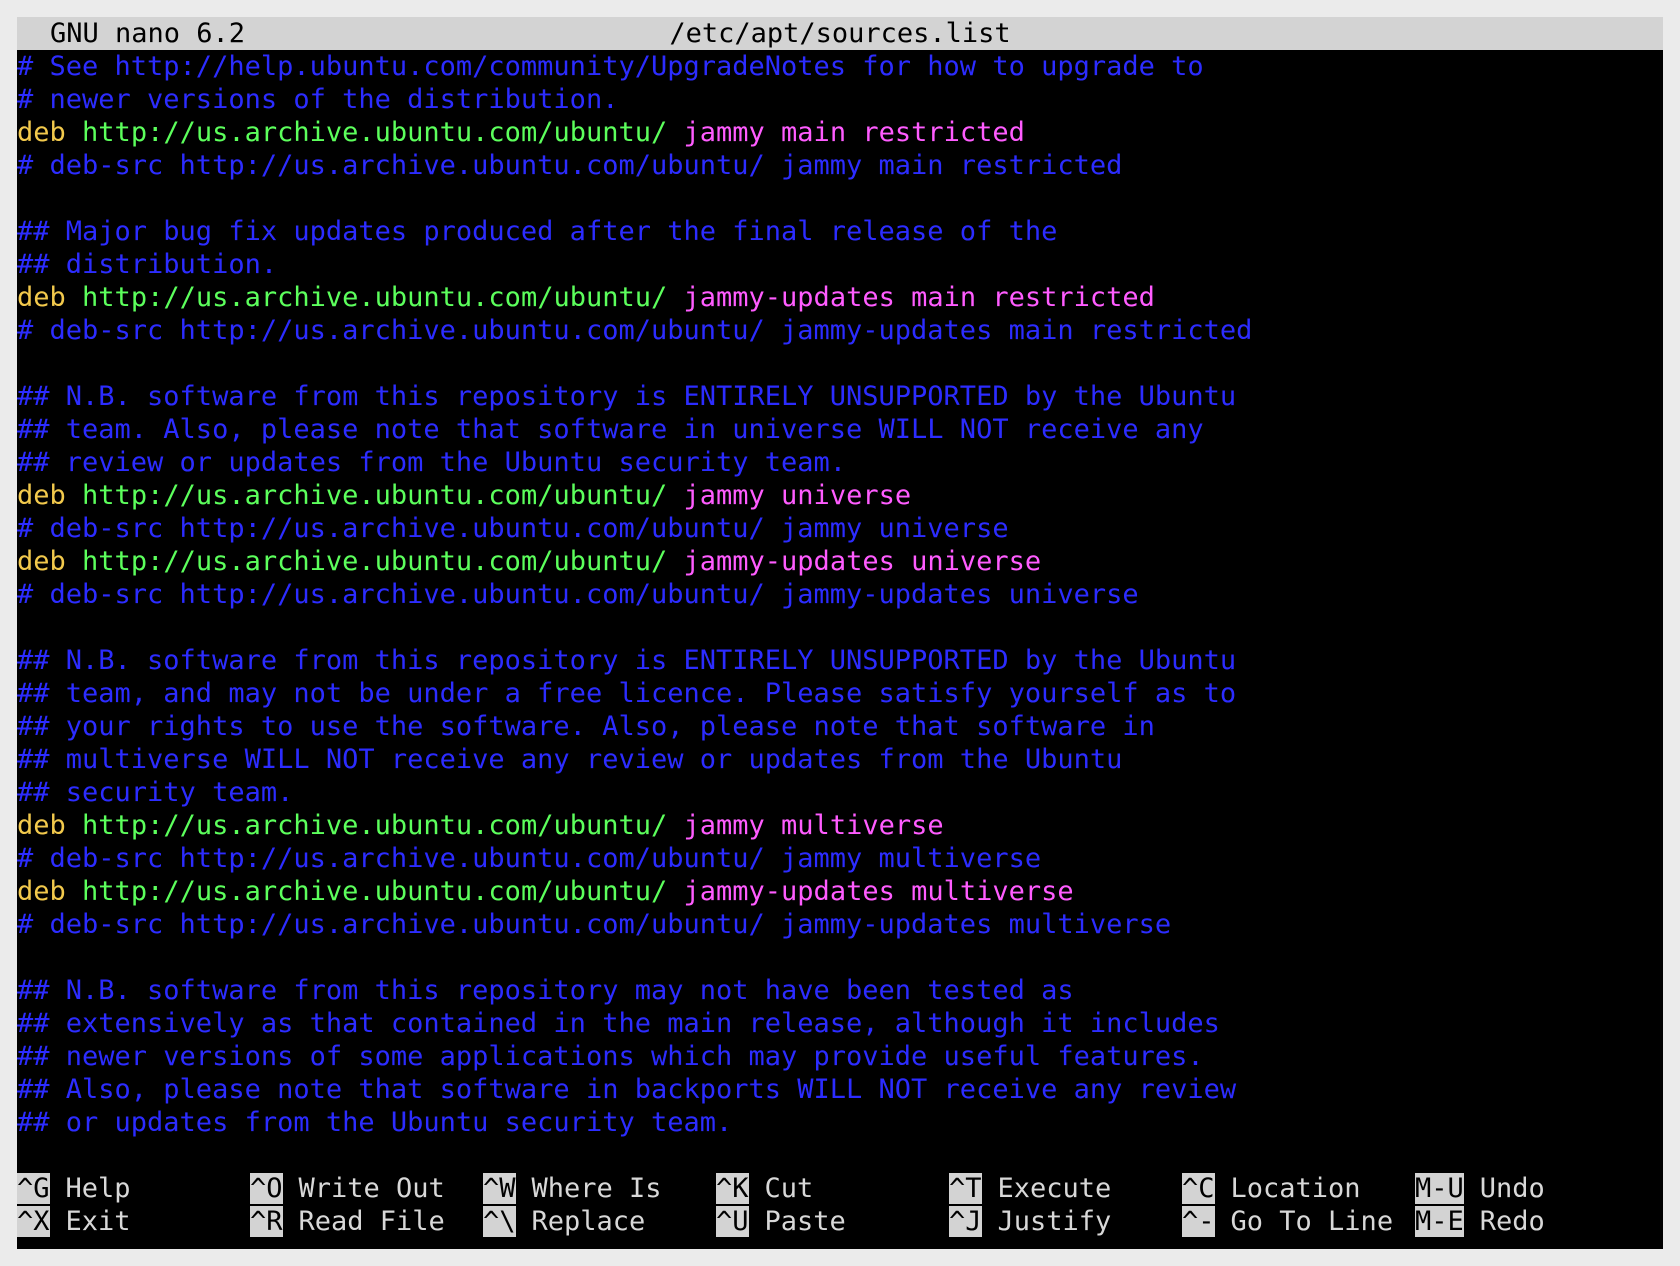 The image size is (1680, 1266). Describe the element at coordinates (596, 1188) in the screenshot. I see `shortcut-label: Where Is` at that location.